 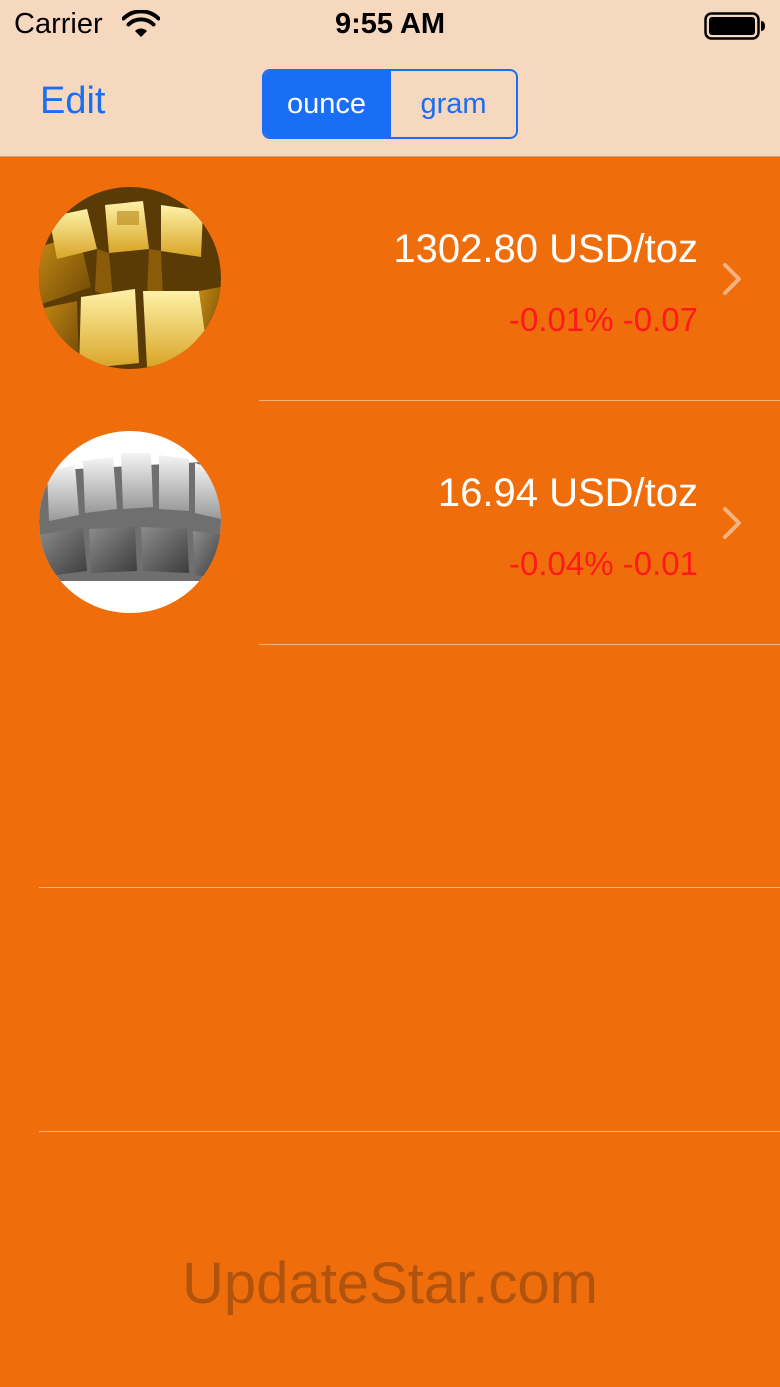 What do you see at coordinates (603, 319) in the screenshot?
I see `gold-change: -0.01% -0.07` at bounding box center [603, 319].